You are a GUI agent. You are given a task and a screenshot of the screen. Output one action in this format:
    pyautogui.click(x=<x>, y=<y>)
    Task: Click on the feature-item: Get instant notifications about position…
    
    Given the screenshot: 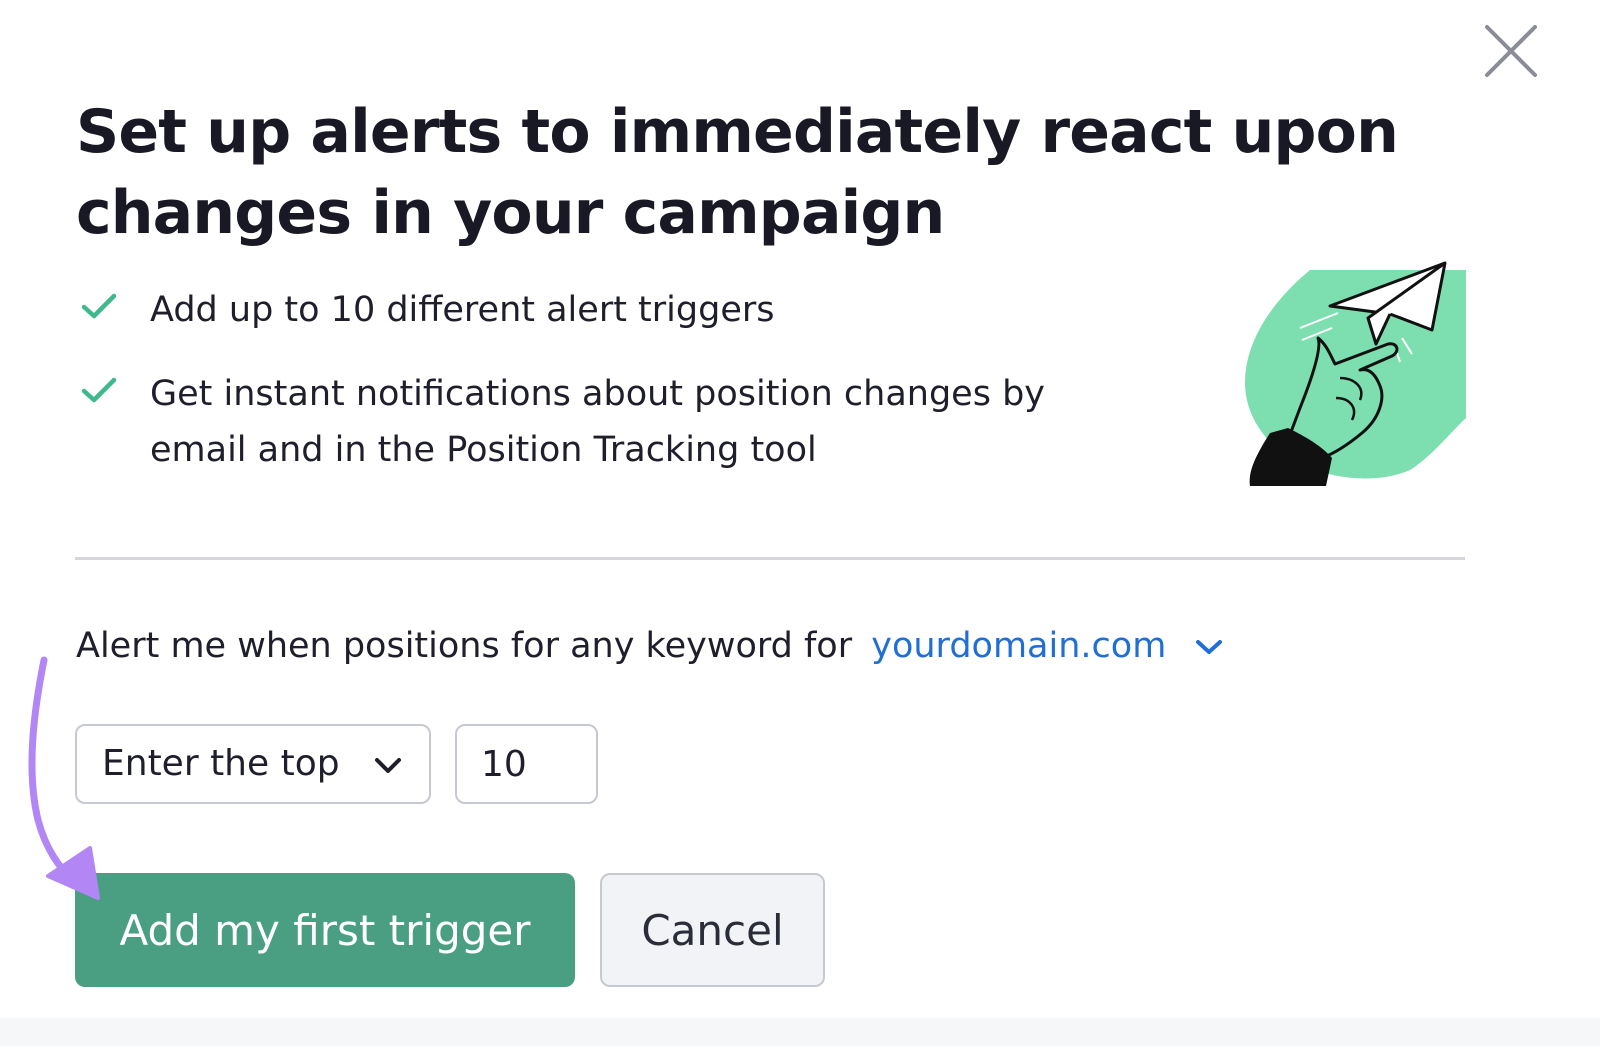 What is the action you would take?
    pyautogui.click(x=561, y=422)
    